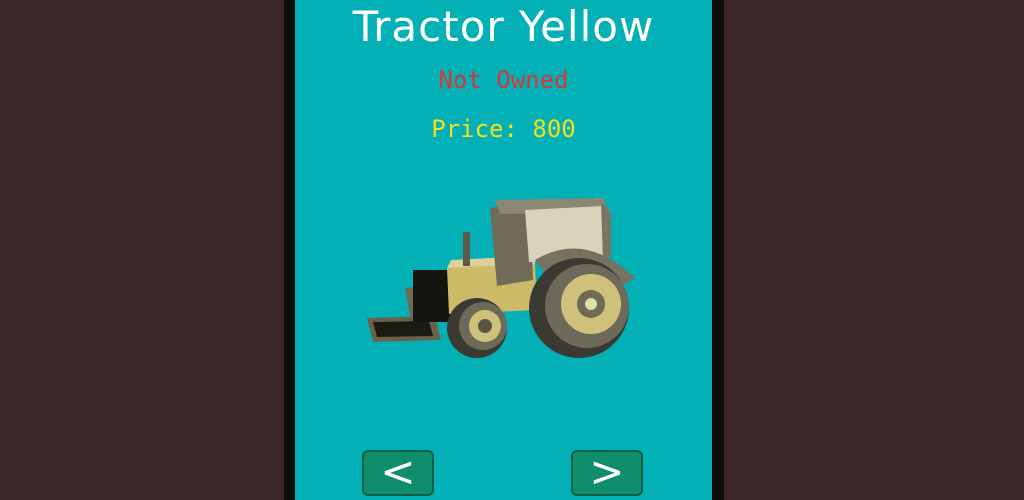  Describe the element at coordinates (503, 80) in the screenshot. I see `ownership-status: Not Owned` at that location.